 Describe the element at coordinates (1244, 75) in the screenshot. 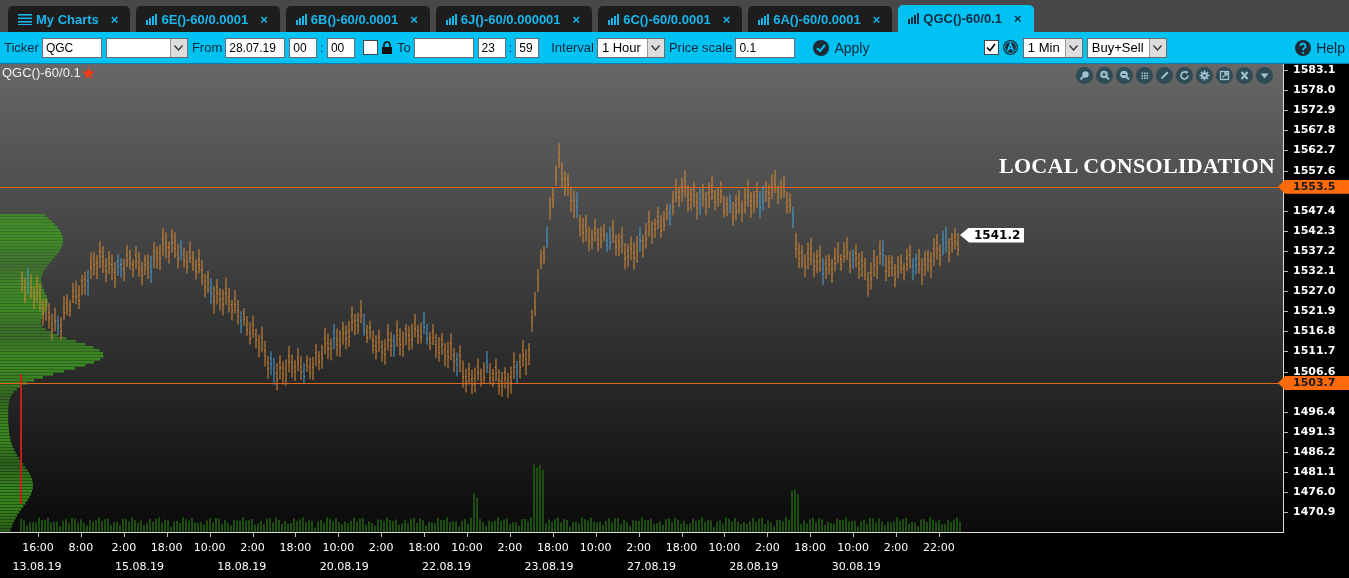

I see `close-icon` at that location.